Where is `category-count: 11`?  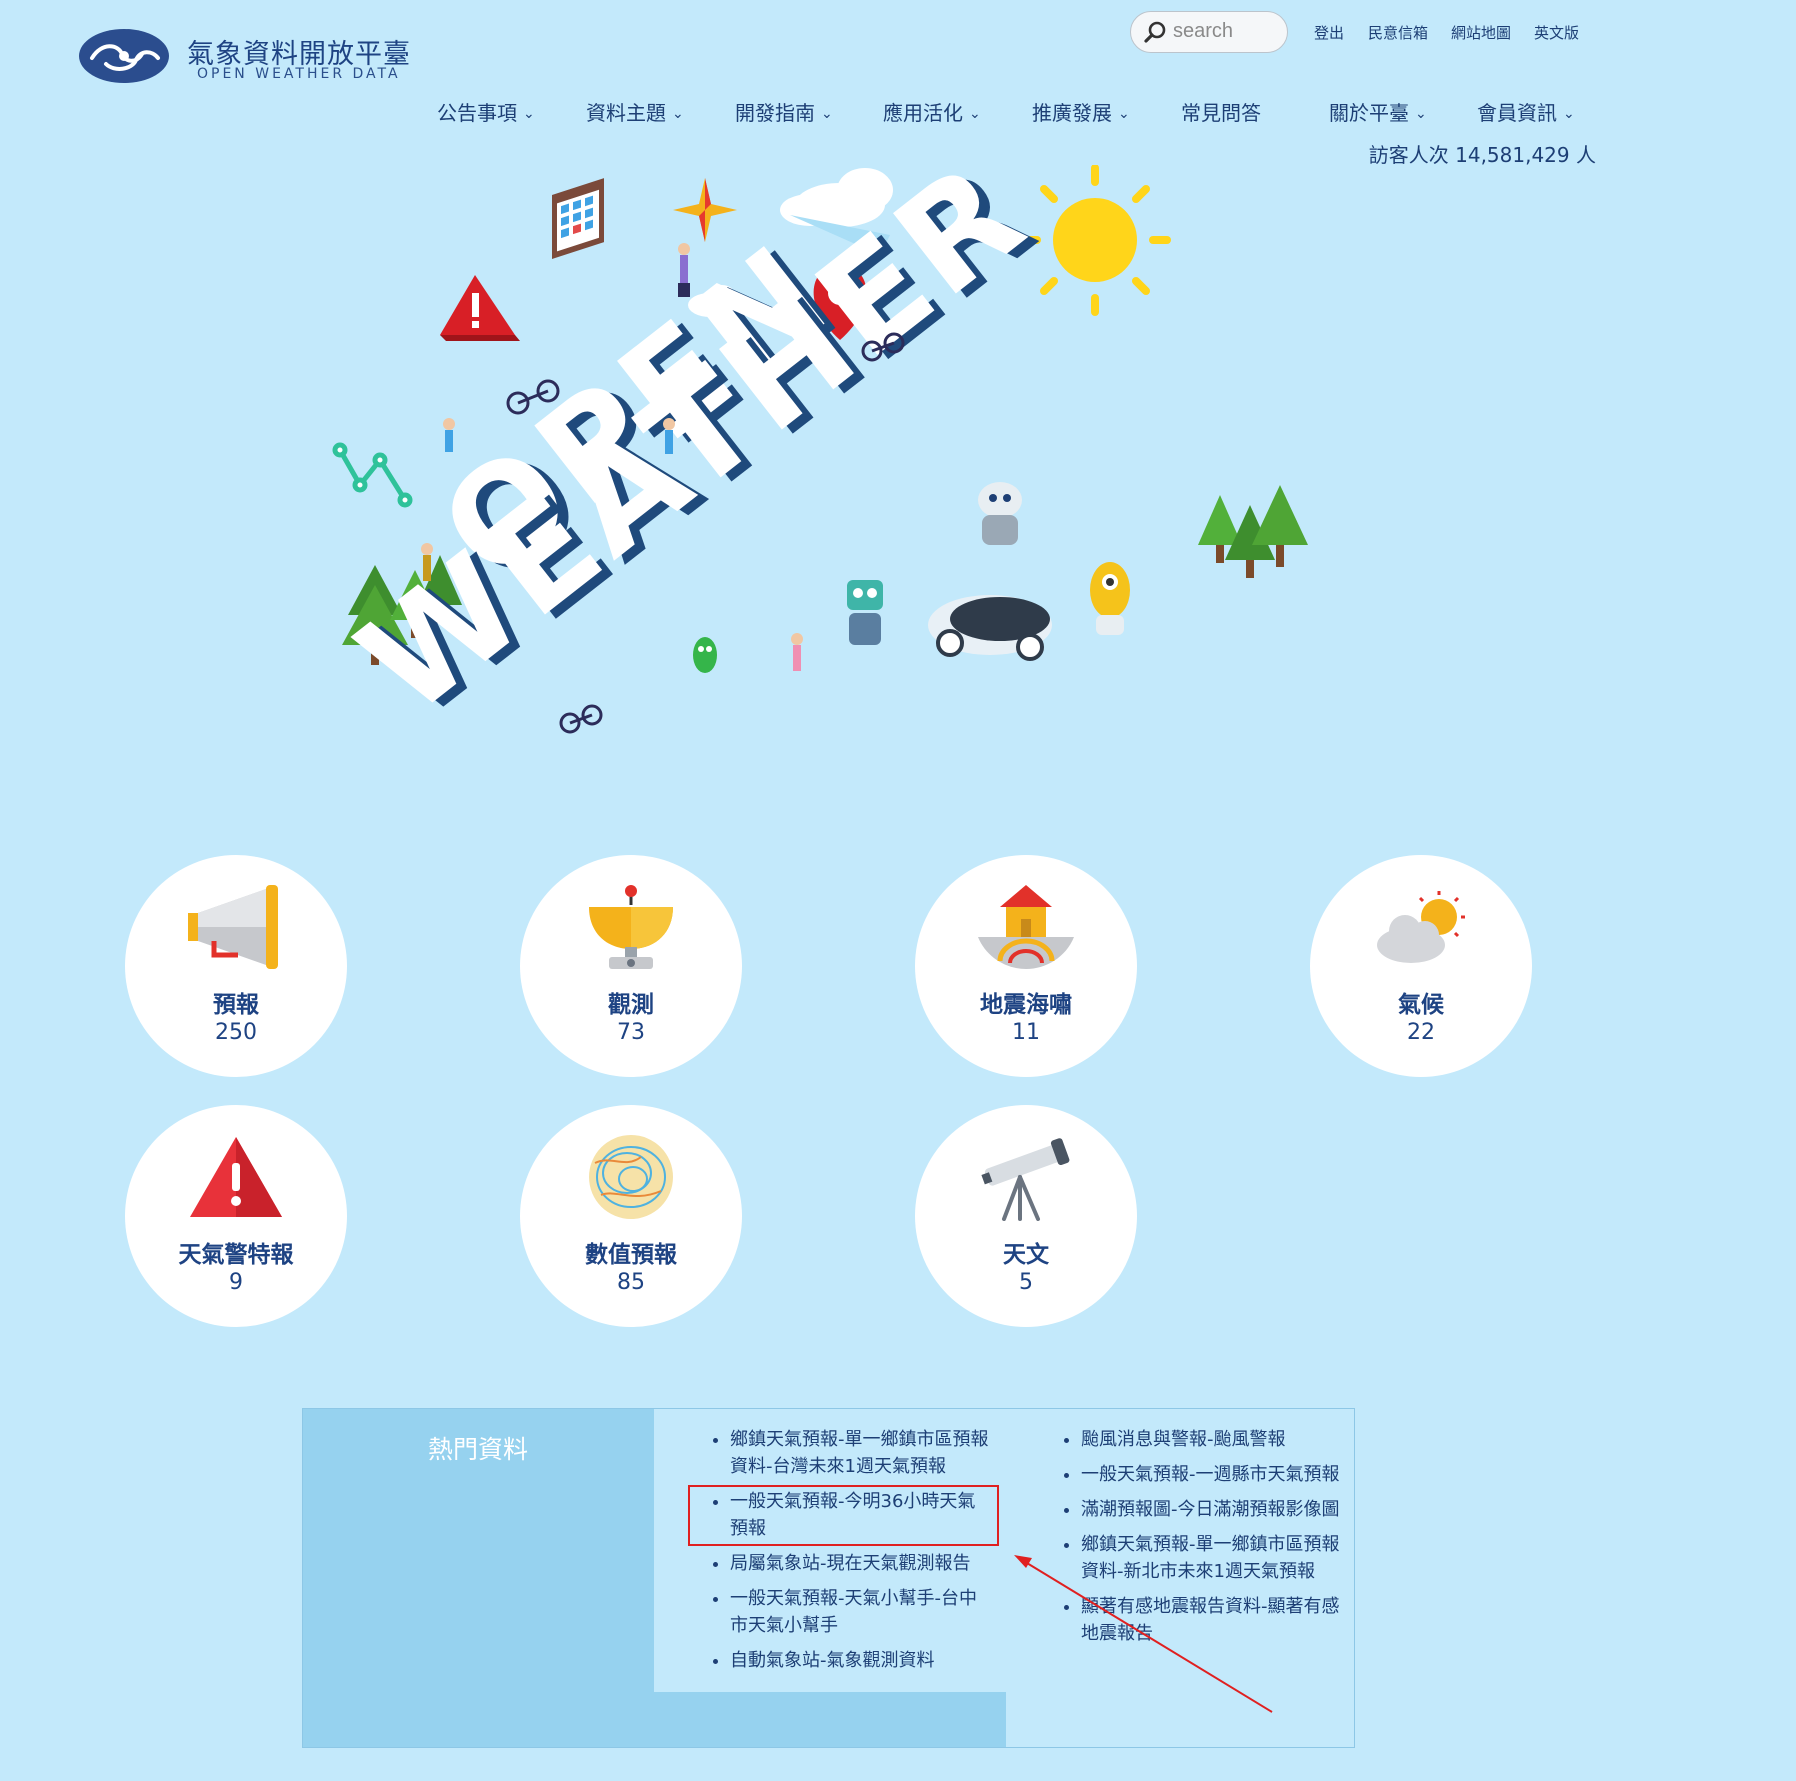
category-count: 11 is located at coordinates (1026, 1032).